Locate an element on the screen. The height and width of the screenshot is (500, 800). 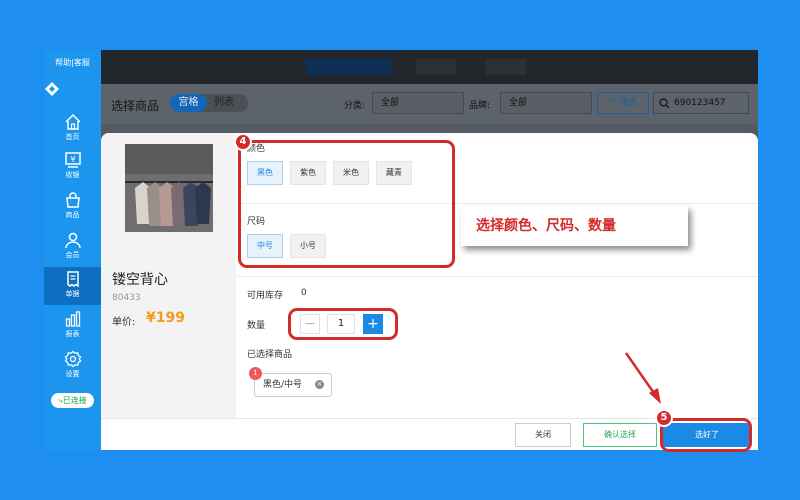
receipt-icon is located at coordinates (72, 279).